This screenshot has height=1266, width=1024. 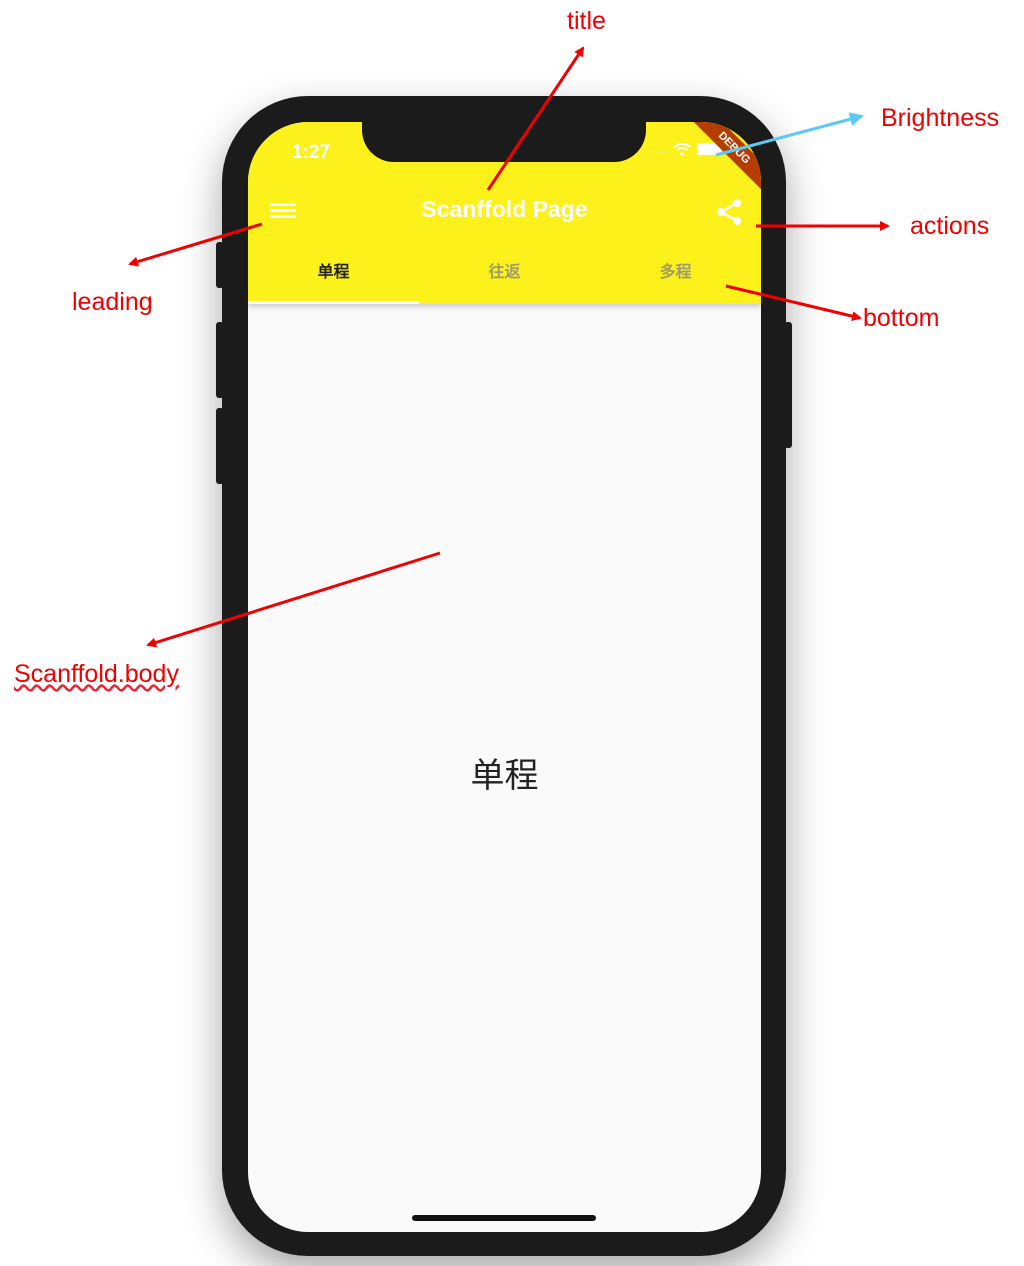 What do you see at coordinates (96, 674) in the screenshot?
I see `annotation-body: Scanffold.body` at bounding box center [96, 674].